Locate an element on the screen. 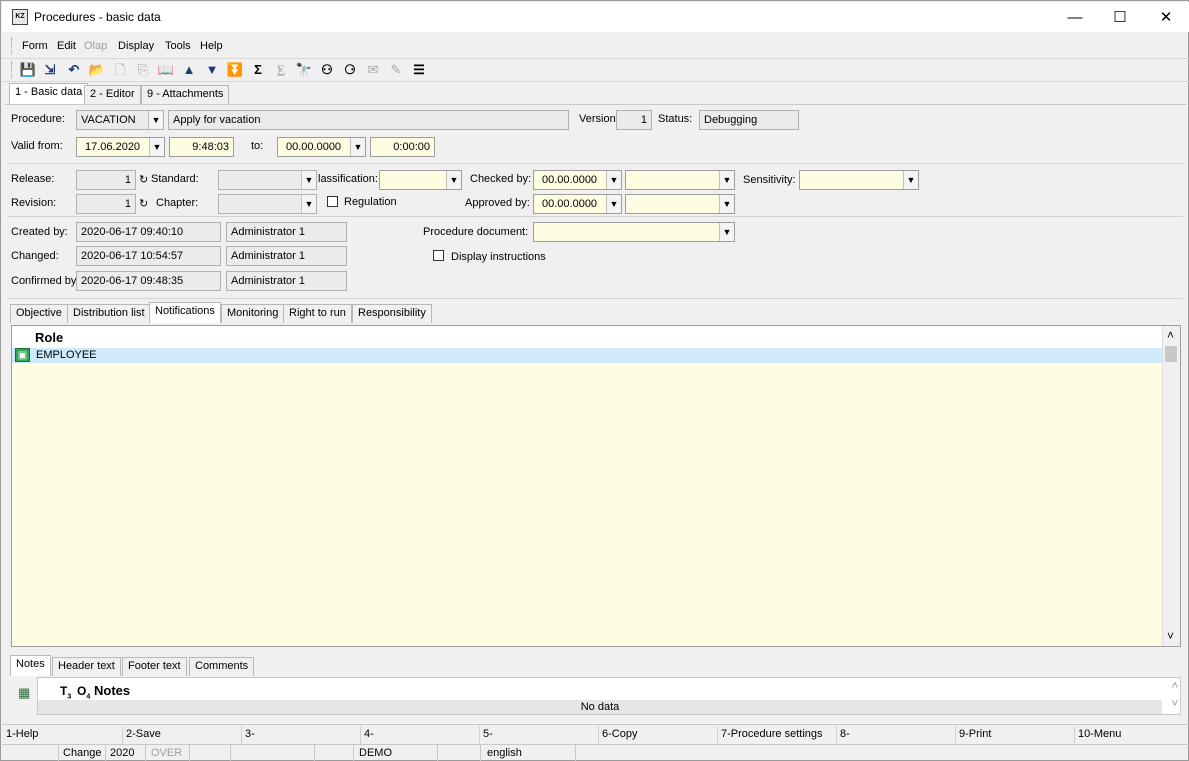  table-row: ▣ EMPLOYEE is located at coordinates (587, 355).